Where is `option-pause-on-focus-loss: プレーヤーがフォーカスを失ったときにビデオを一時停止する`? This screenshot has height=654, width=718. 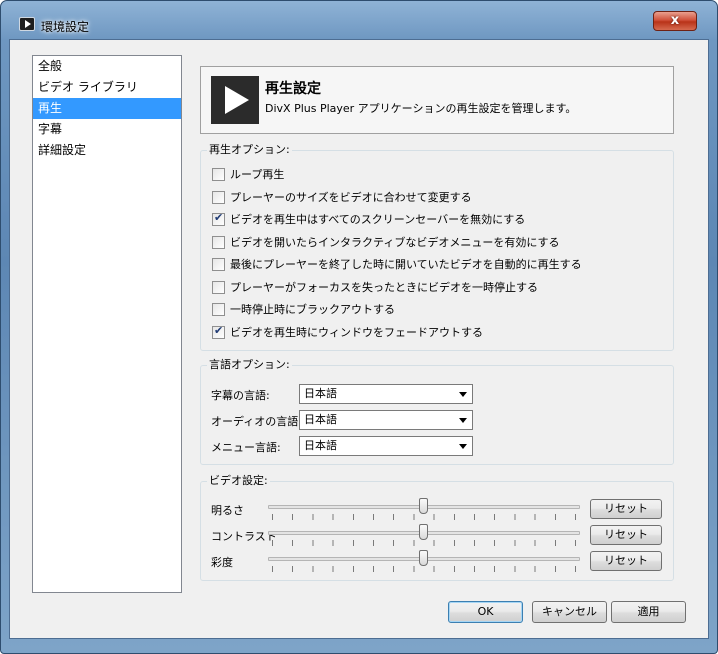
option-pause-on-focus-loss: プレーヤーがフォーカスを失ったときにビデオを一時停止する is located at coordinates (375, 287).